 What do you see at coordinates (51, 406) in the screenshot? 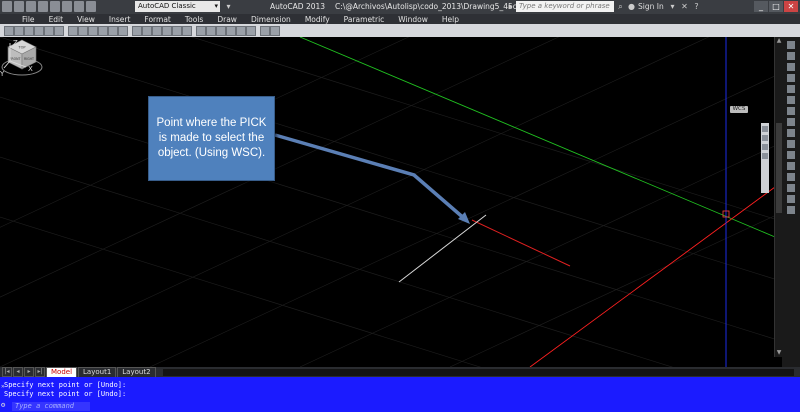
I see `command-input: Type a command` at bounding box center [51, 406].